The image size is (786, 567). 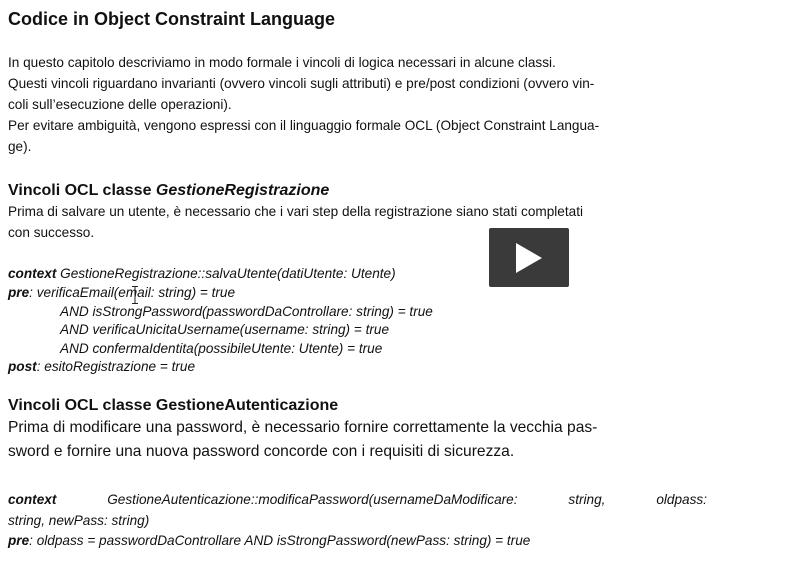 I want to click on section1-heading: Vincoli OCL classe GestioneRegistrazione, so click(x=168, y=191).